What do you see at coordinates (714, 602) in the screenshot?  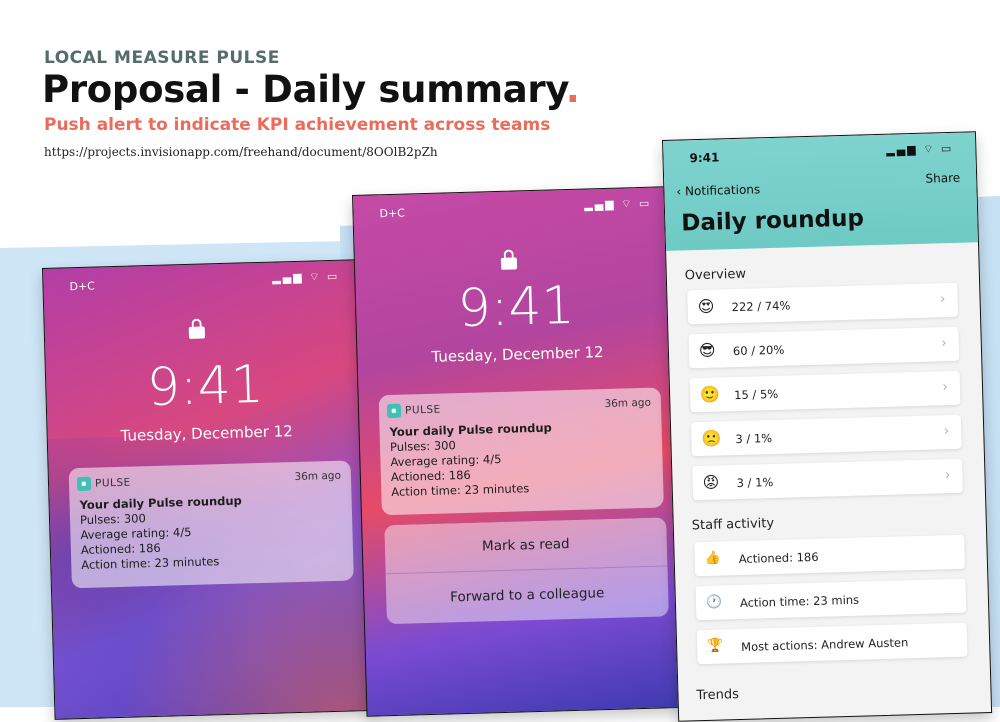 I see `clock-icon: 🕐` at bounding box center [714, 602].